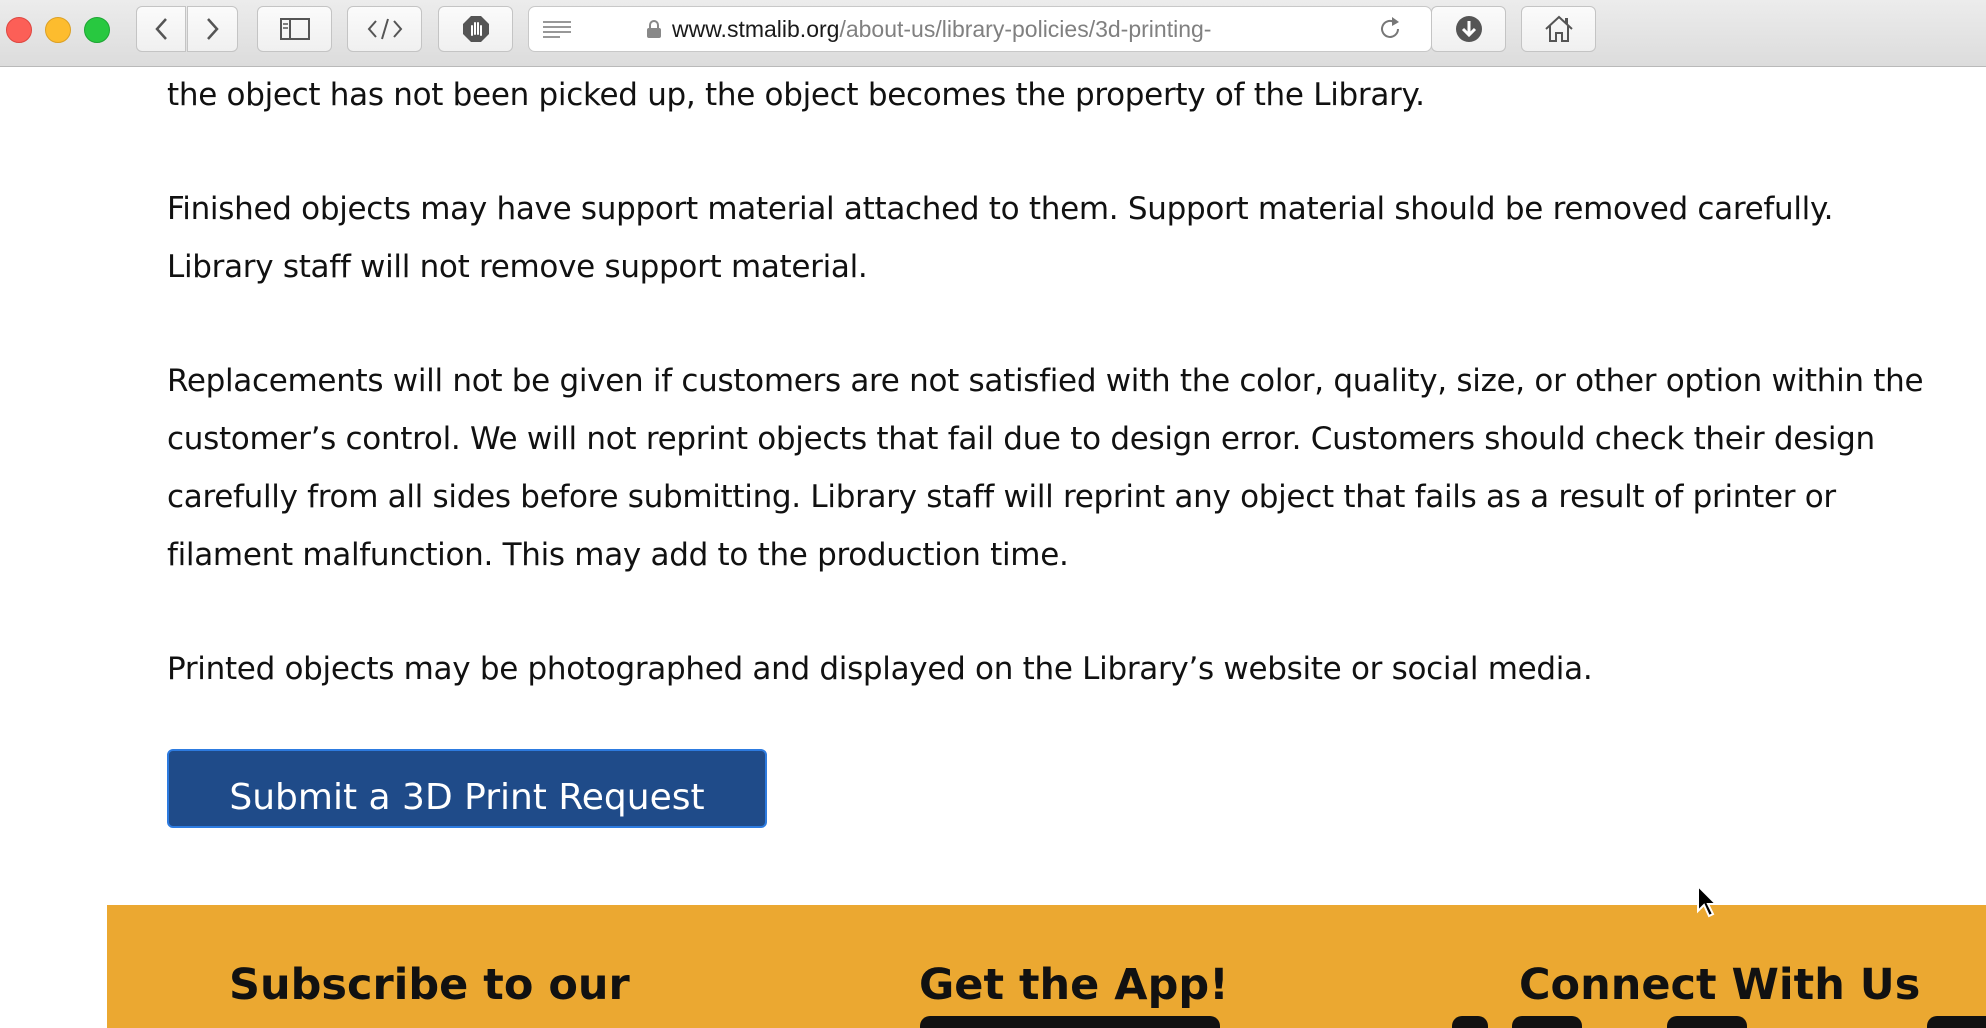 The width and height of the screenshot is (1986, 1028). I want to click on develop-button, so click(384, 29).